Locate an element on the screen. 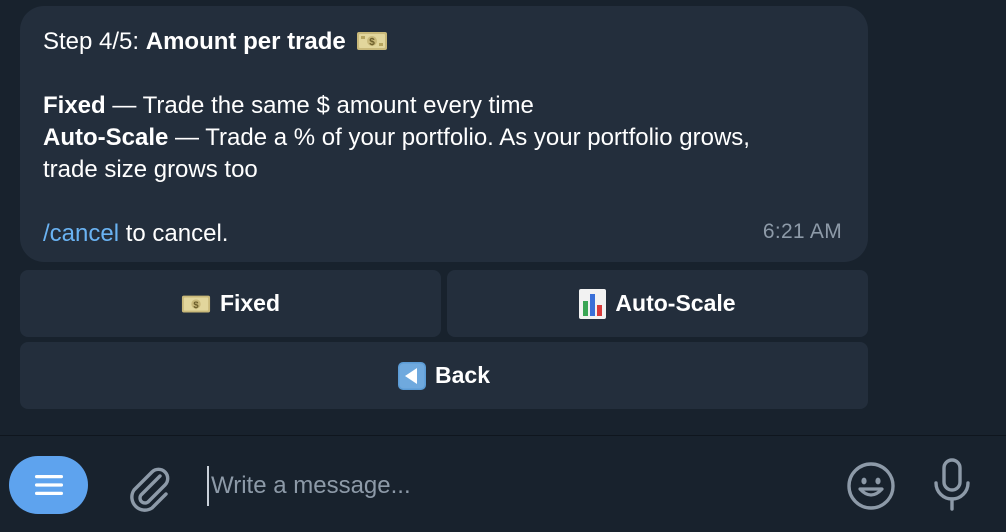  fixed-term: Fixed is located at coordinates (74, 105).